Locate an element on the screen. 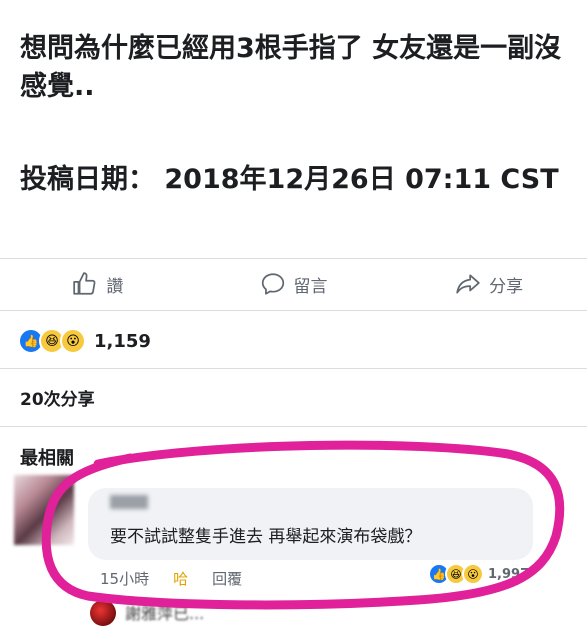 This screenshot has height=640, width=587. wow-reaction-icon: 😮 is located at coordinates (73, 341).